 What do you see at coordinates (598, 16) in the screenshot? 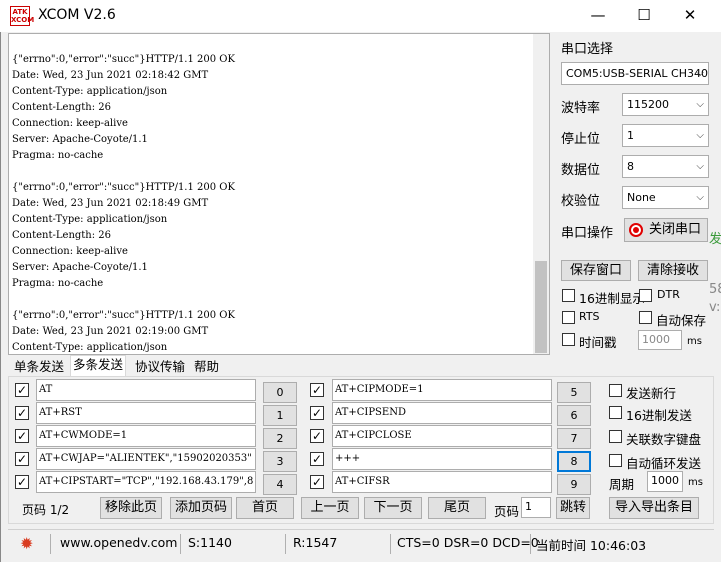
I see `minimize-button: —` at bounding box center [598, 16].